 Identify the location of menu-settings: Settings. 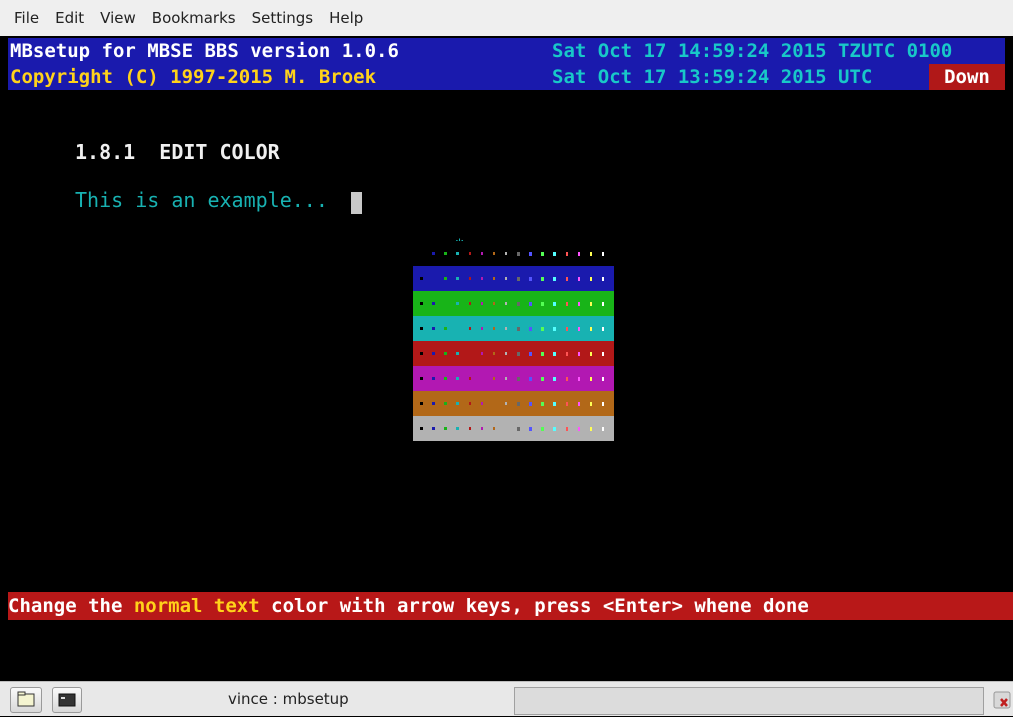
(283, 18).